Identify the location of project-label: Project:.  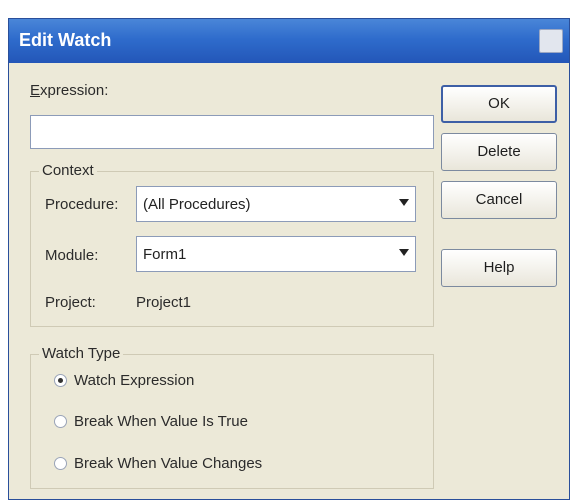
(70, 302).